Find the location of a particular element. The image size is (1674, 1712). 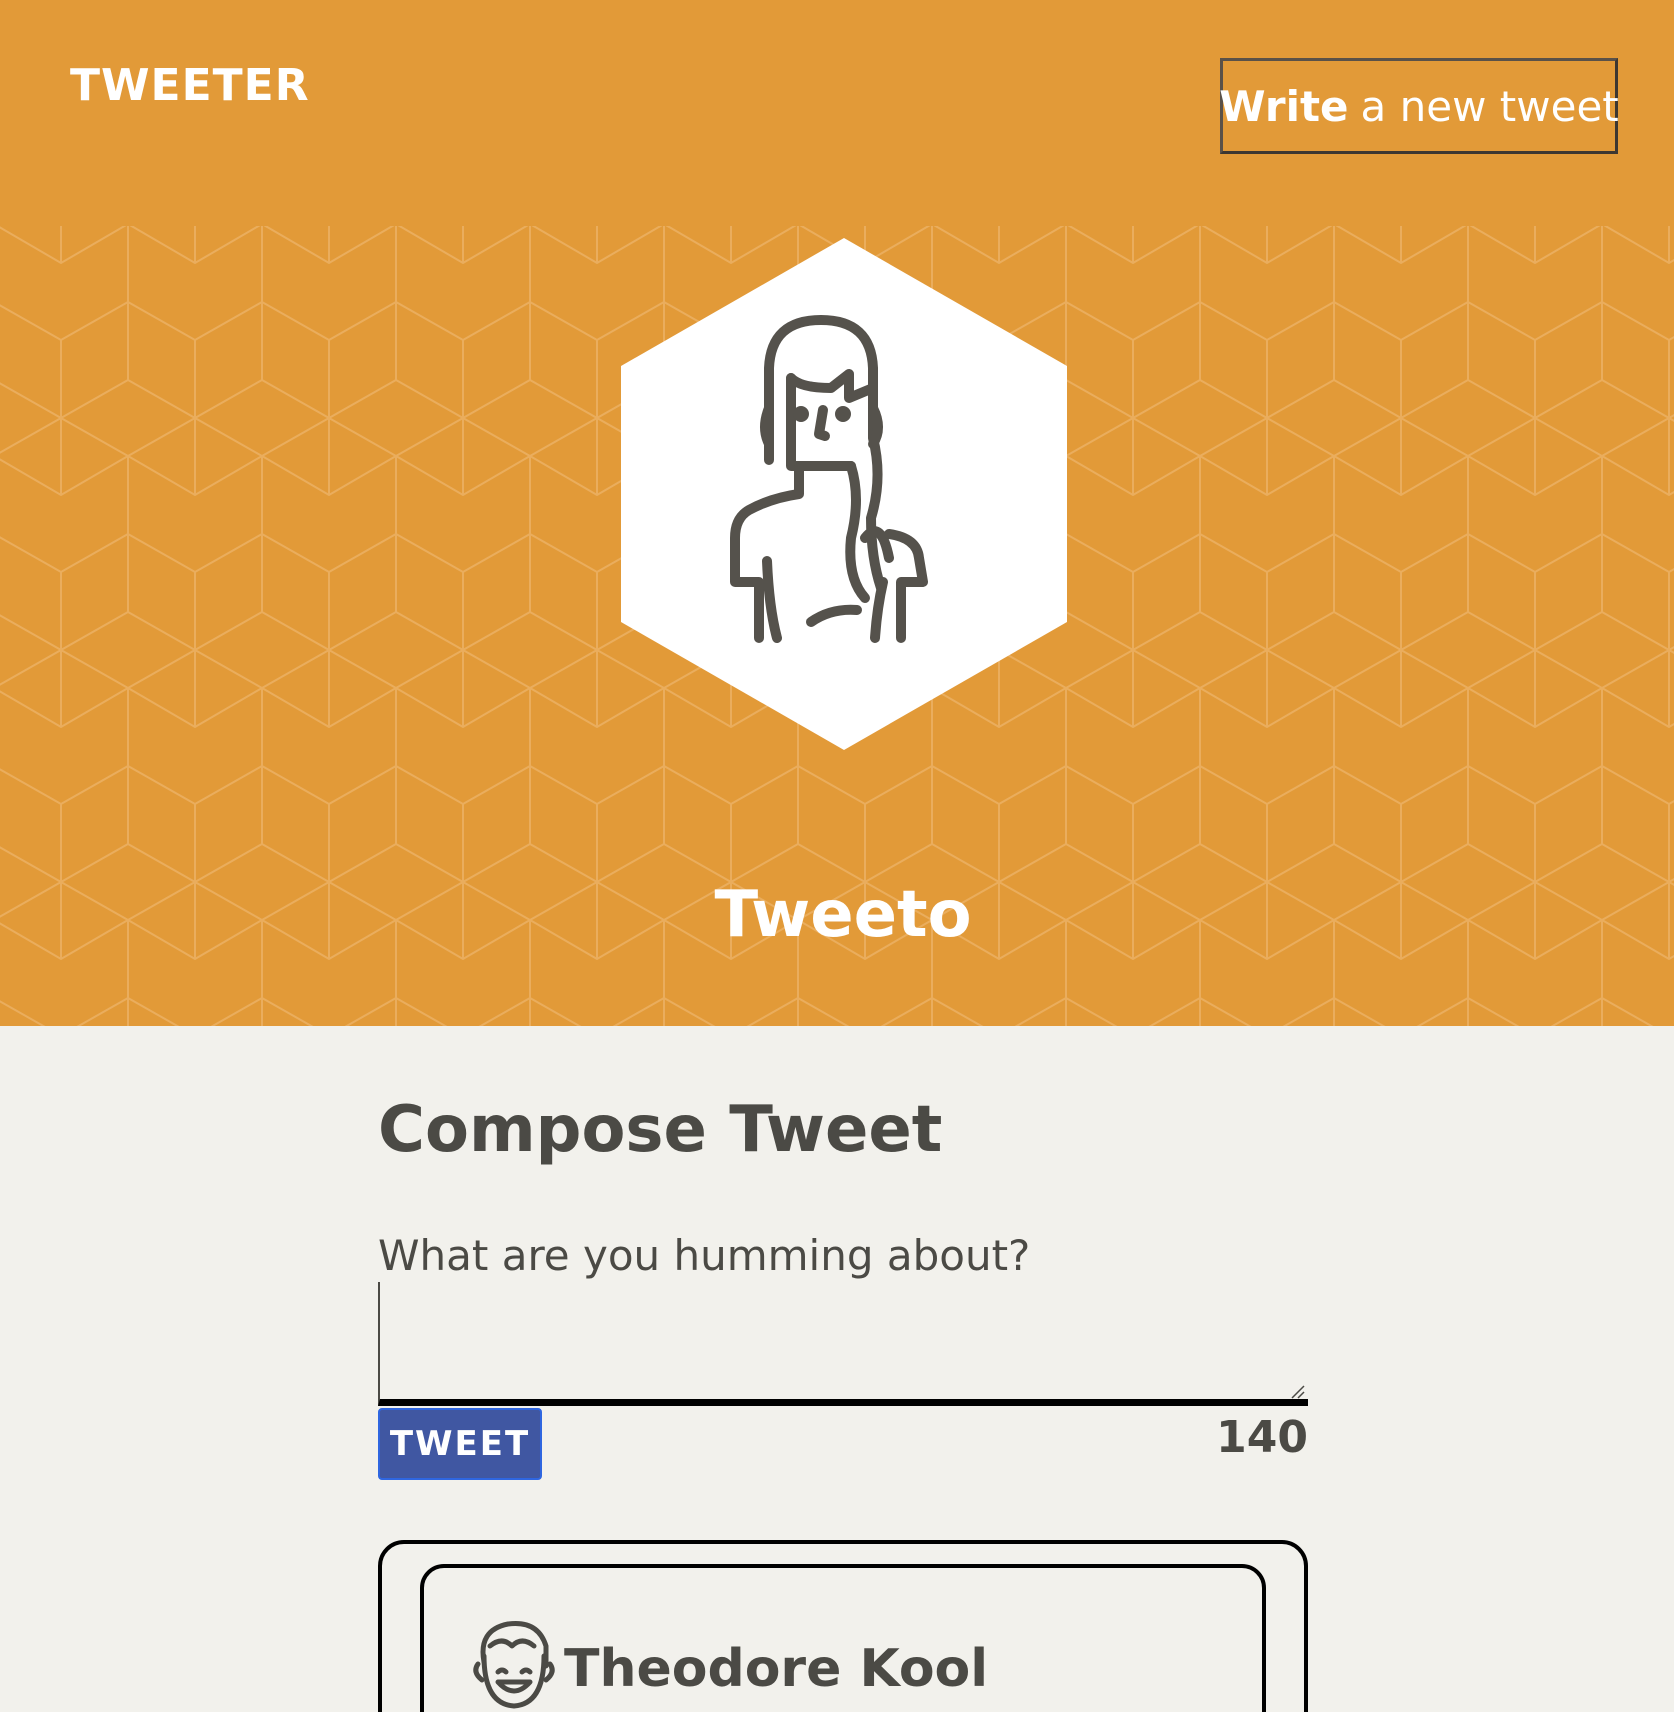

write-new-tweet-rest: a new tweet is located at coordinates (1489, 106).